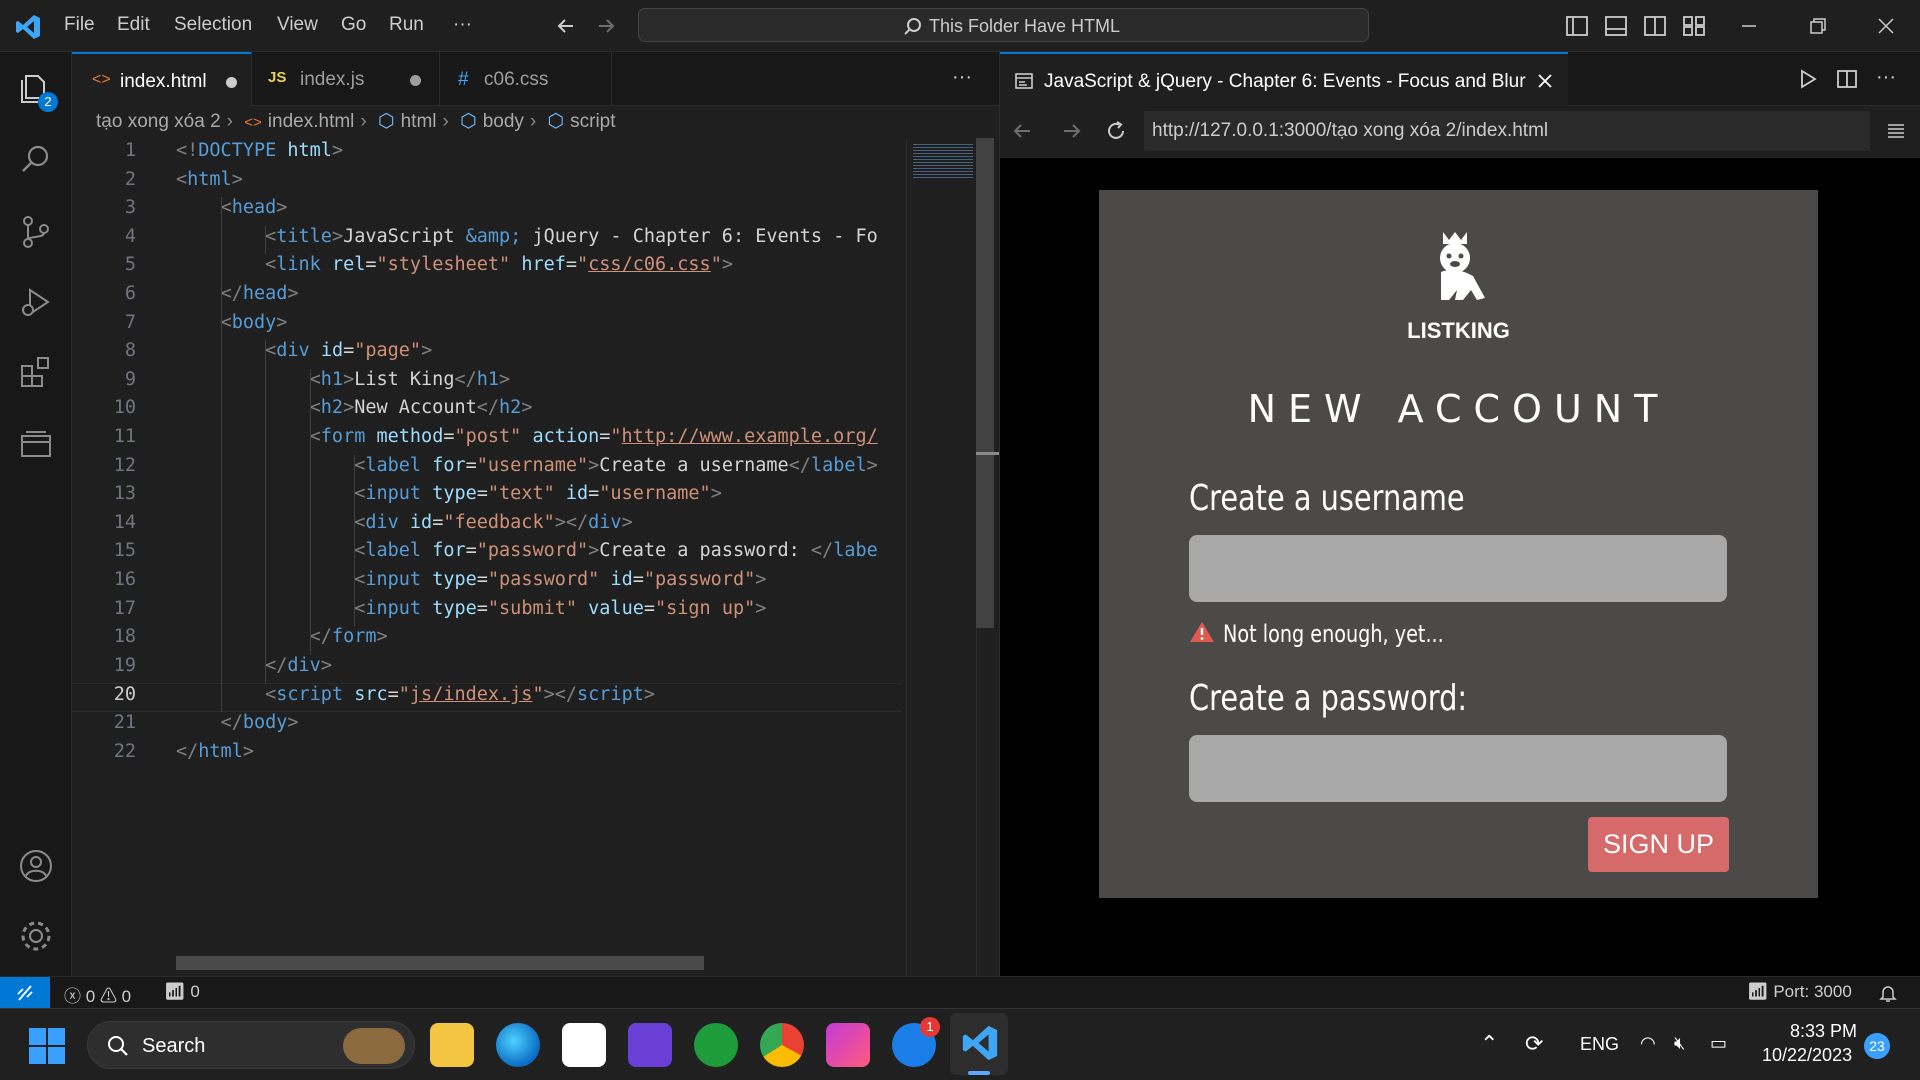  I want to click on menu-go: Go, so click(353, 25).